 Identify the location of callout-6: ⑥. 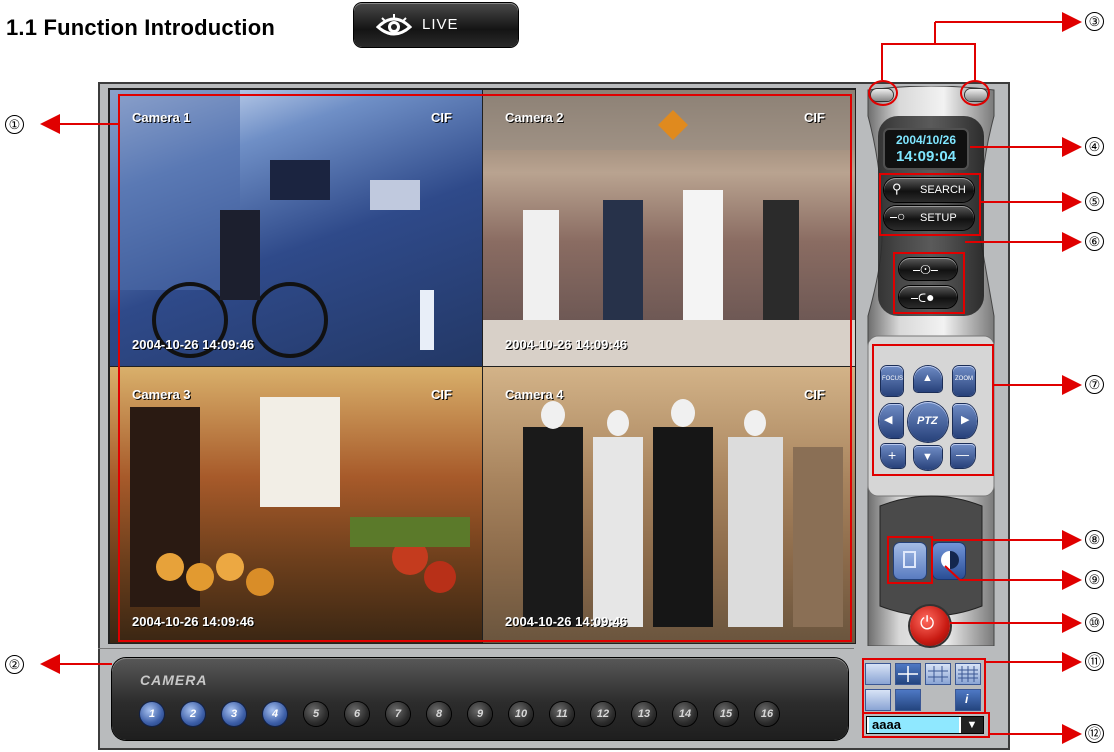
(1094, 241).